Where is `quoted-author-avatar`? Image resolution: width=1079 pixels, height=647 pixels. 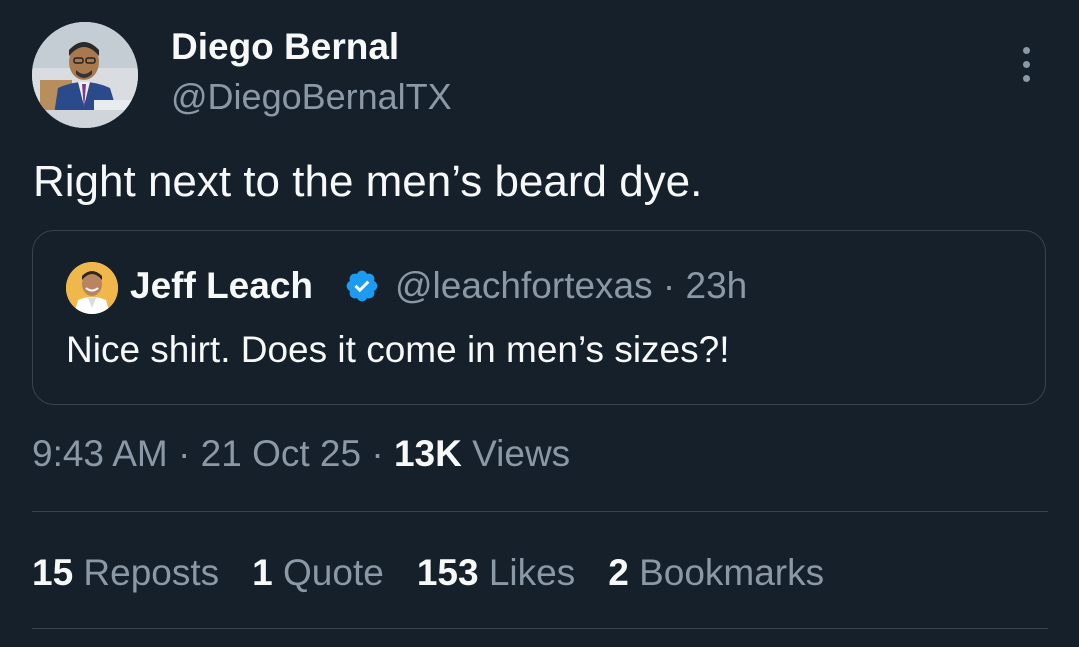 quoted-author-avatar is located at coordinates (92, 288).